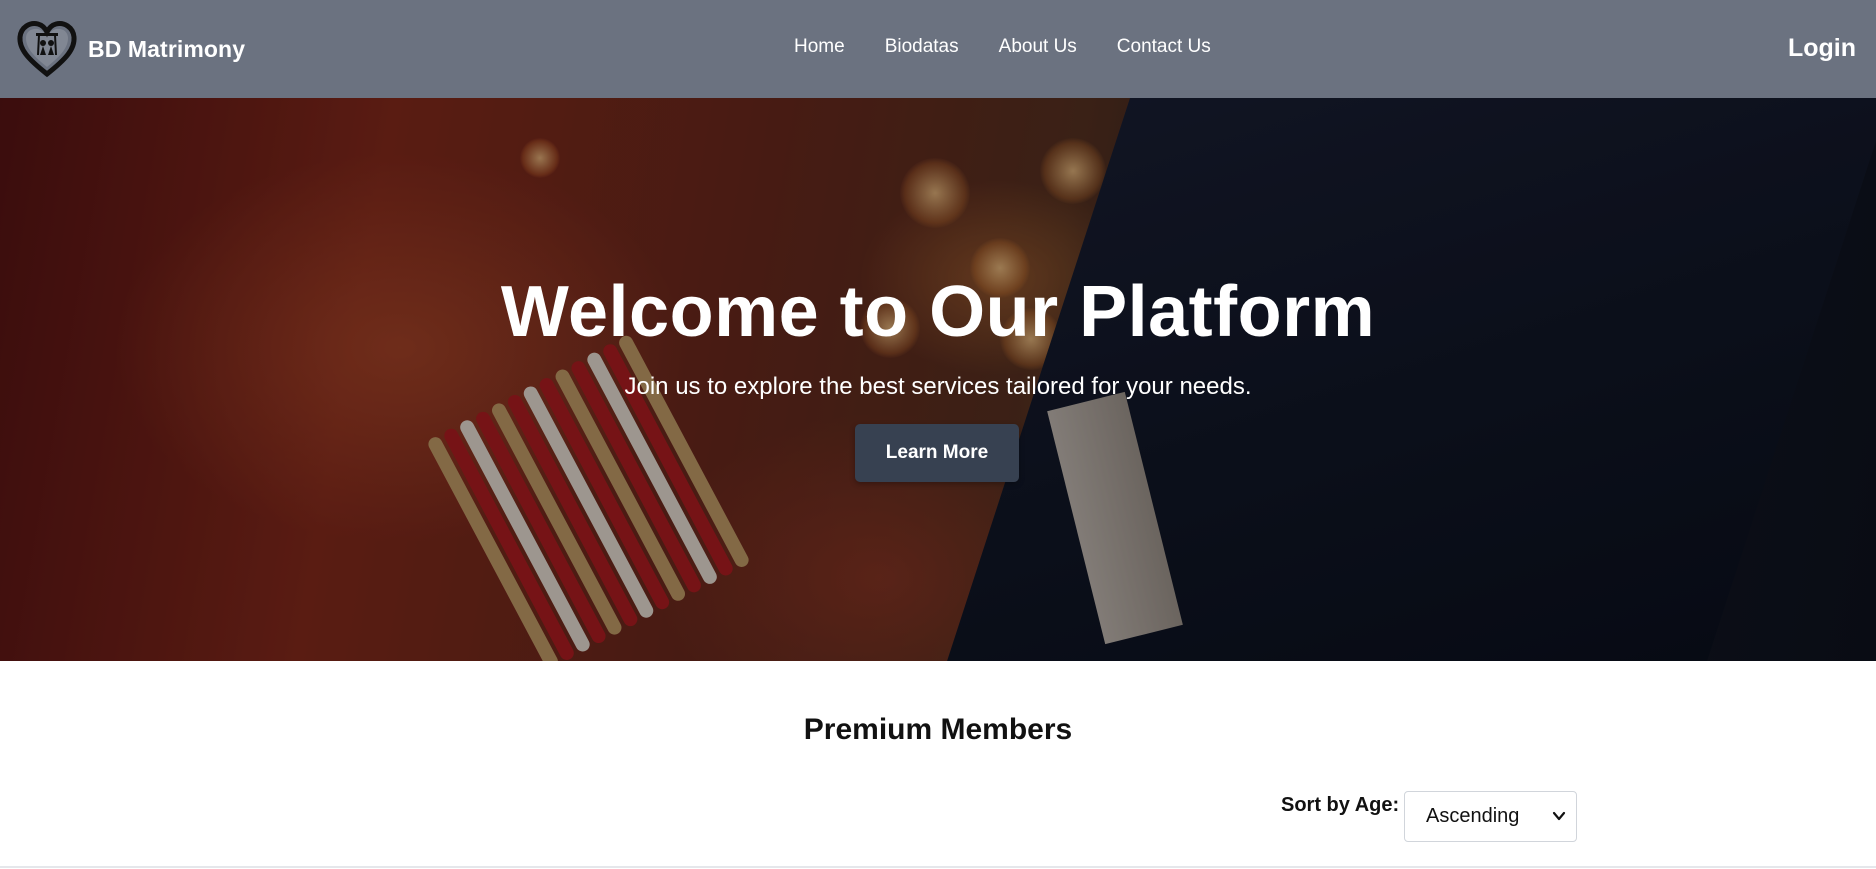 The height and width of the screenshot is (869, 1876). What do you see at coordinates (937, 453) in the screenshot?
I see `learn-more-button: Learn More` at bounding box center [937, 453].